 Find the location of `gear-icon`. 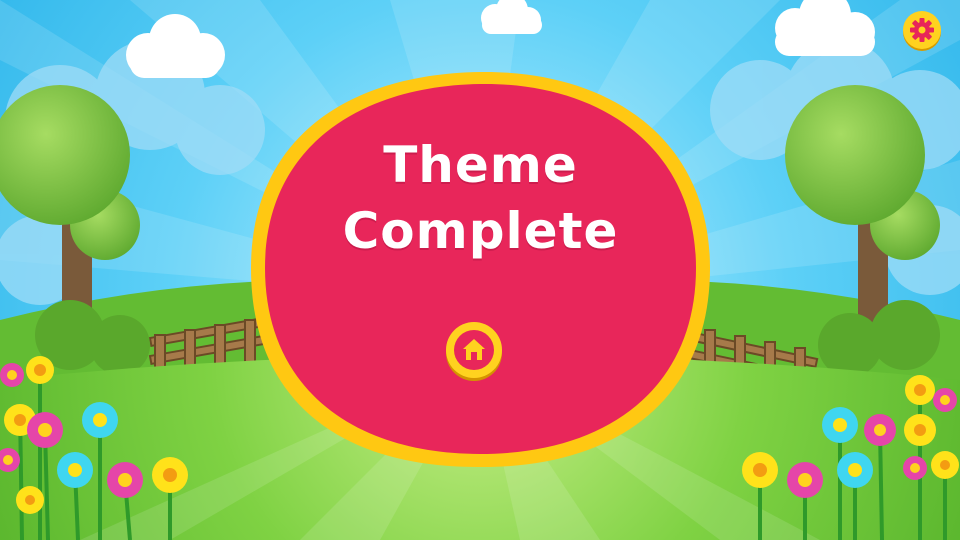

gear-icon is located at coordinates (922, 30).